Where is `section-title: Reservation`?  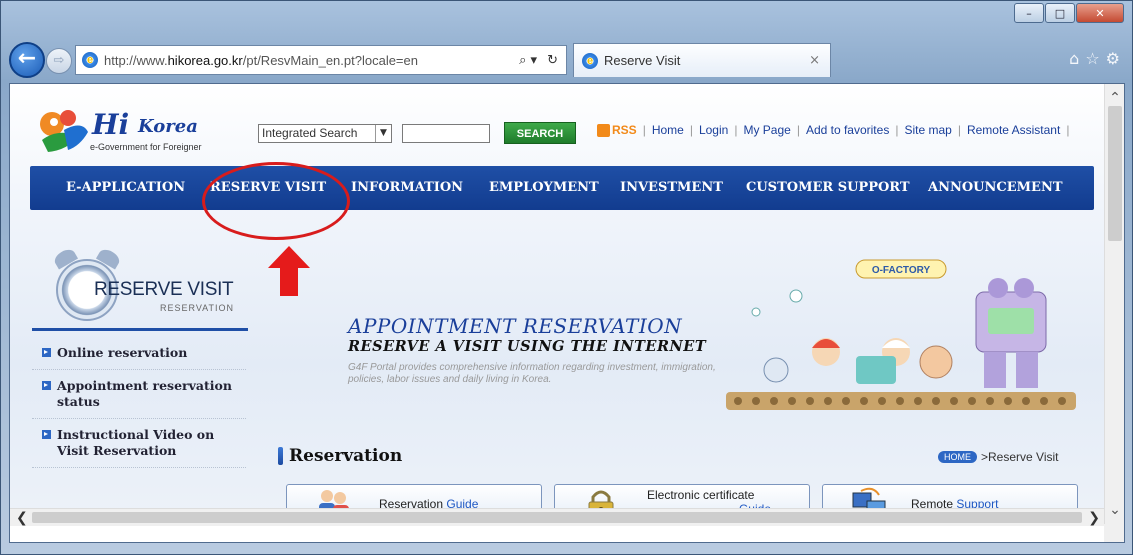
section-title: Reservation is located at coordinates (340, 456).